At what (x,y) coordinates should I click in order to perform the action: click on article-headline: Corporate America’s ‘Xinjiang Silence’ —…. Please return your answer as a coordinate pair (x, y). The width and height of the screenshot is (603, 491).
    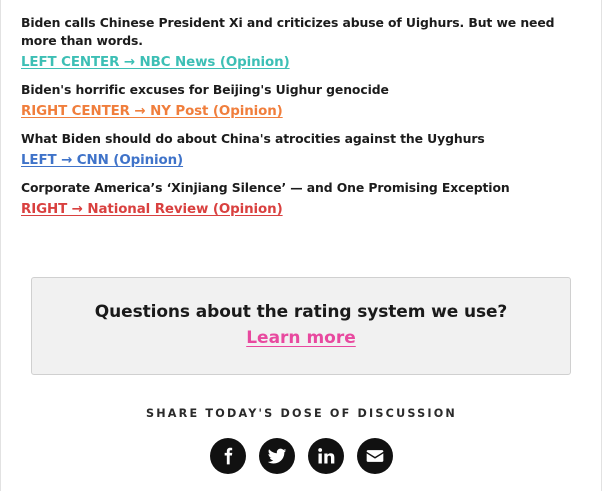
    Looking at the image, I should click on (265, 187).